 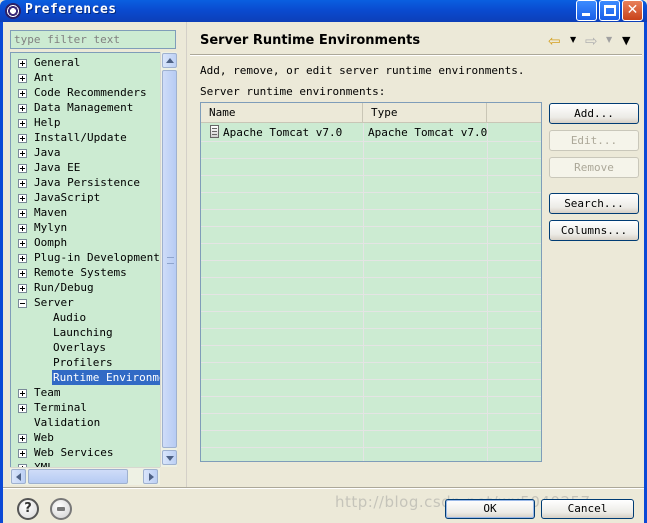 I want to click on eclipse-icon, so click(x=13, y=11).